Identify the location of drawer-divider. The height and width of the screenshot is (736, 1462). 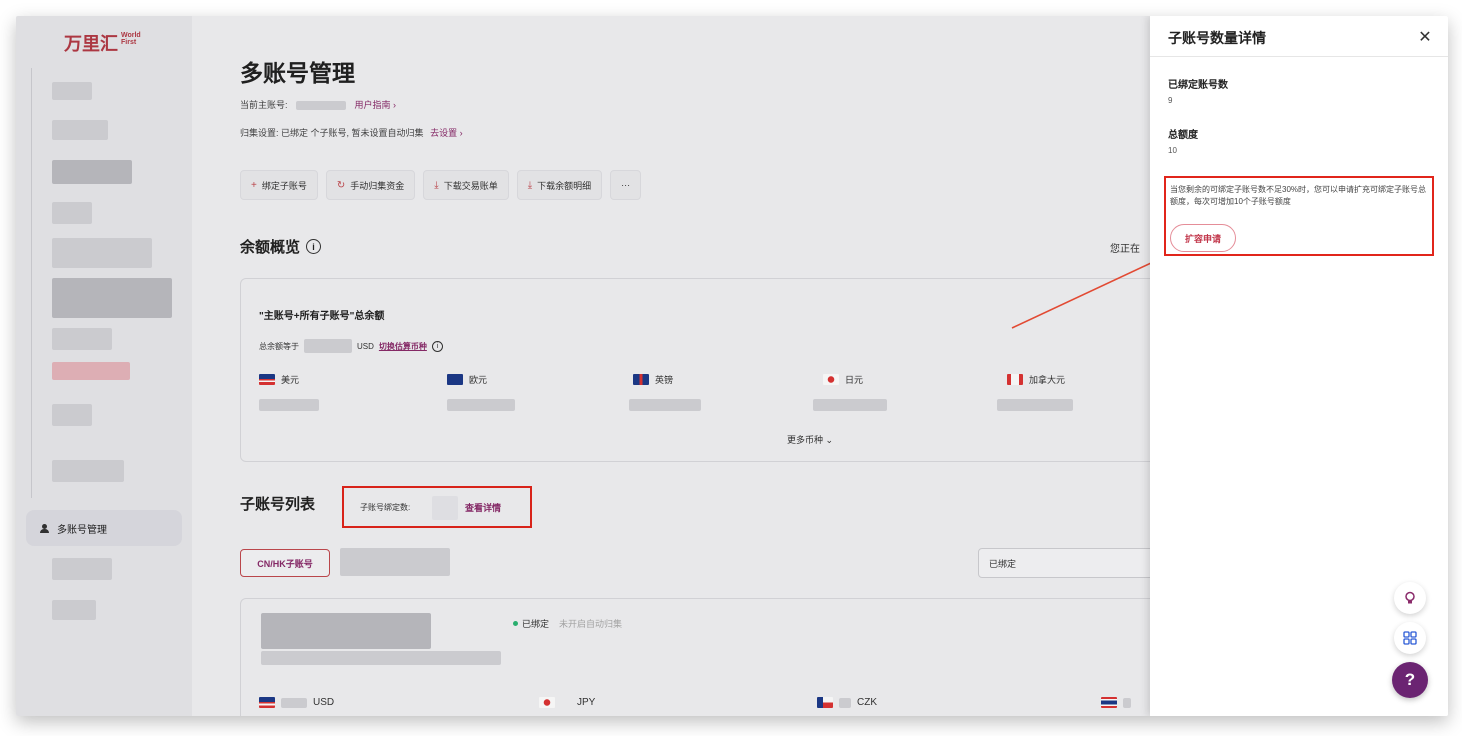
(1299, 56).